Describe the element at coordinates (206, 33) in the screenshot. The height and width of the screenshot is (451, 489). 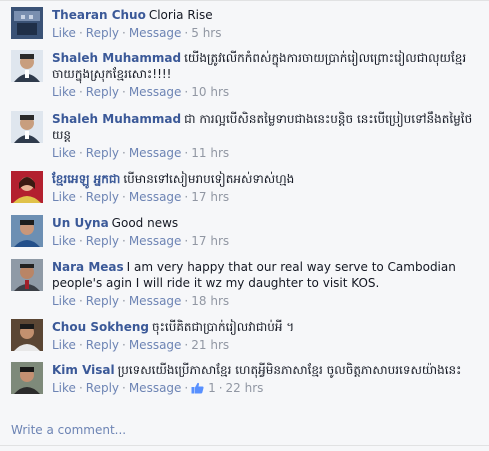
I see `comment-timestamp: 5 hrs` at that location.